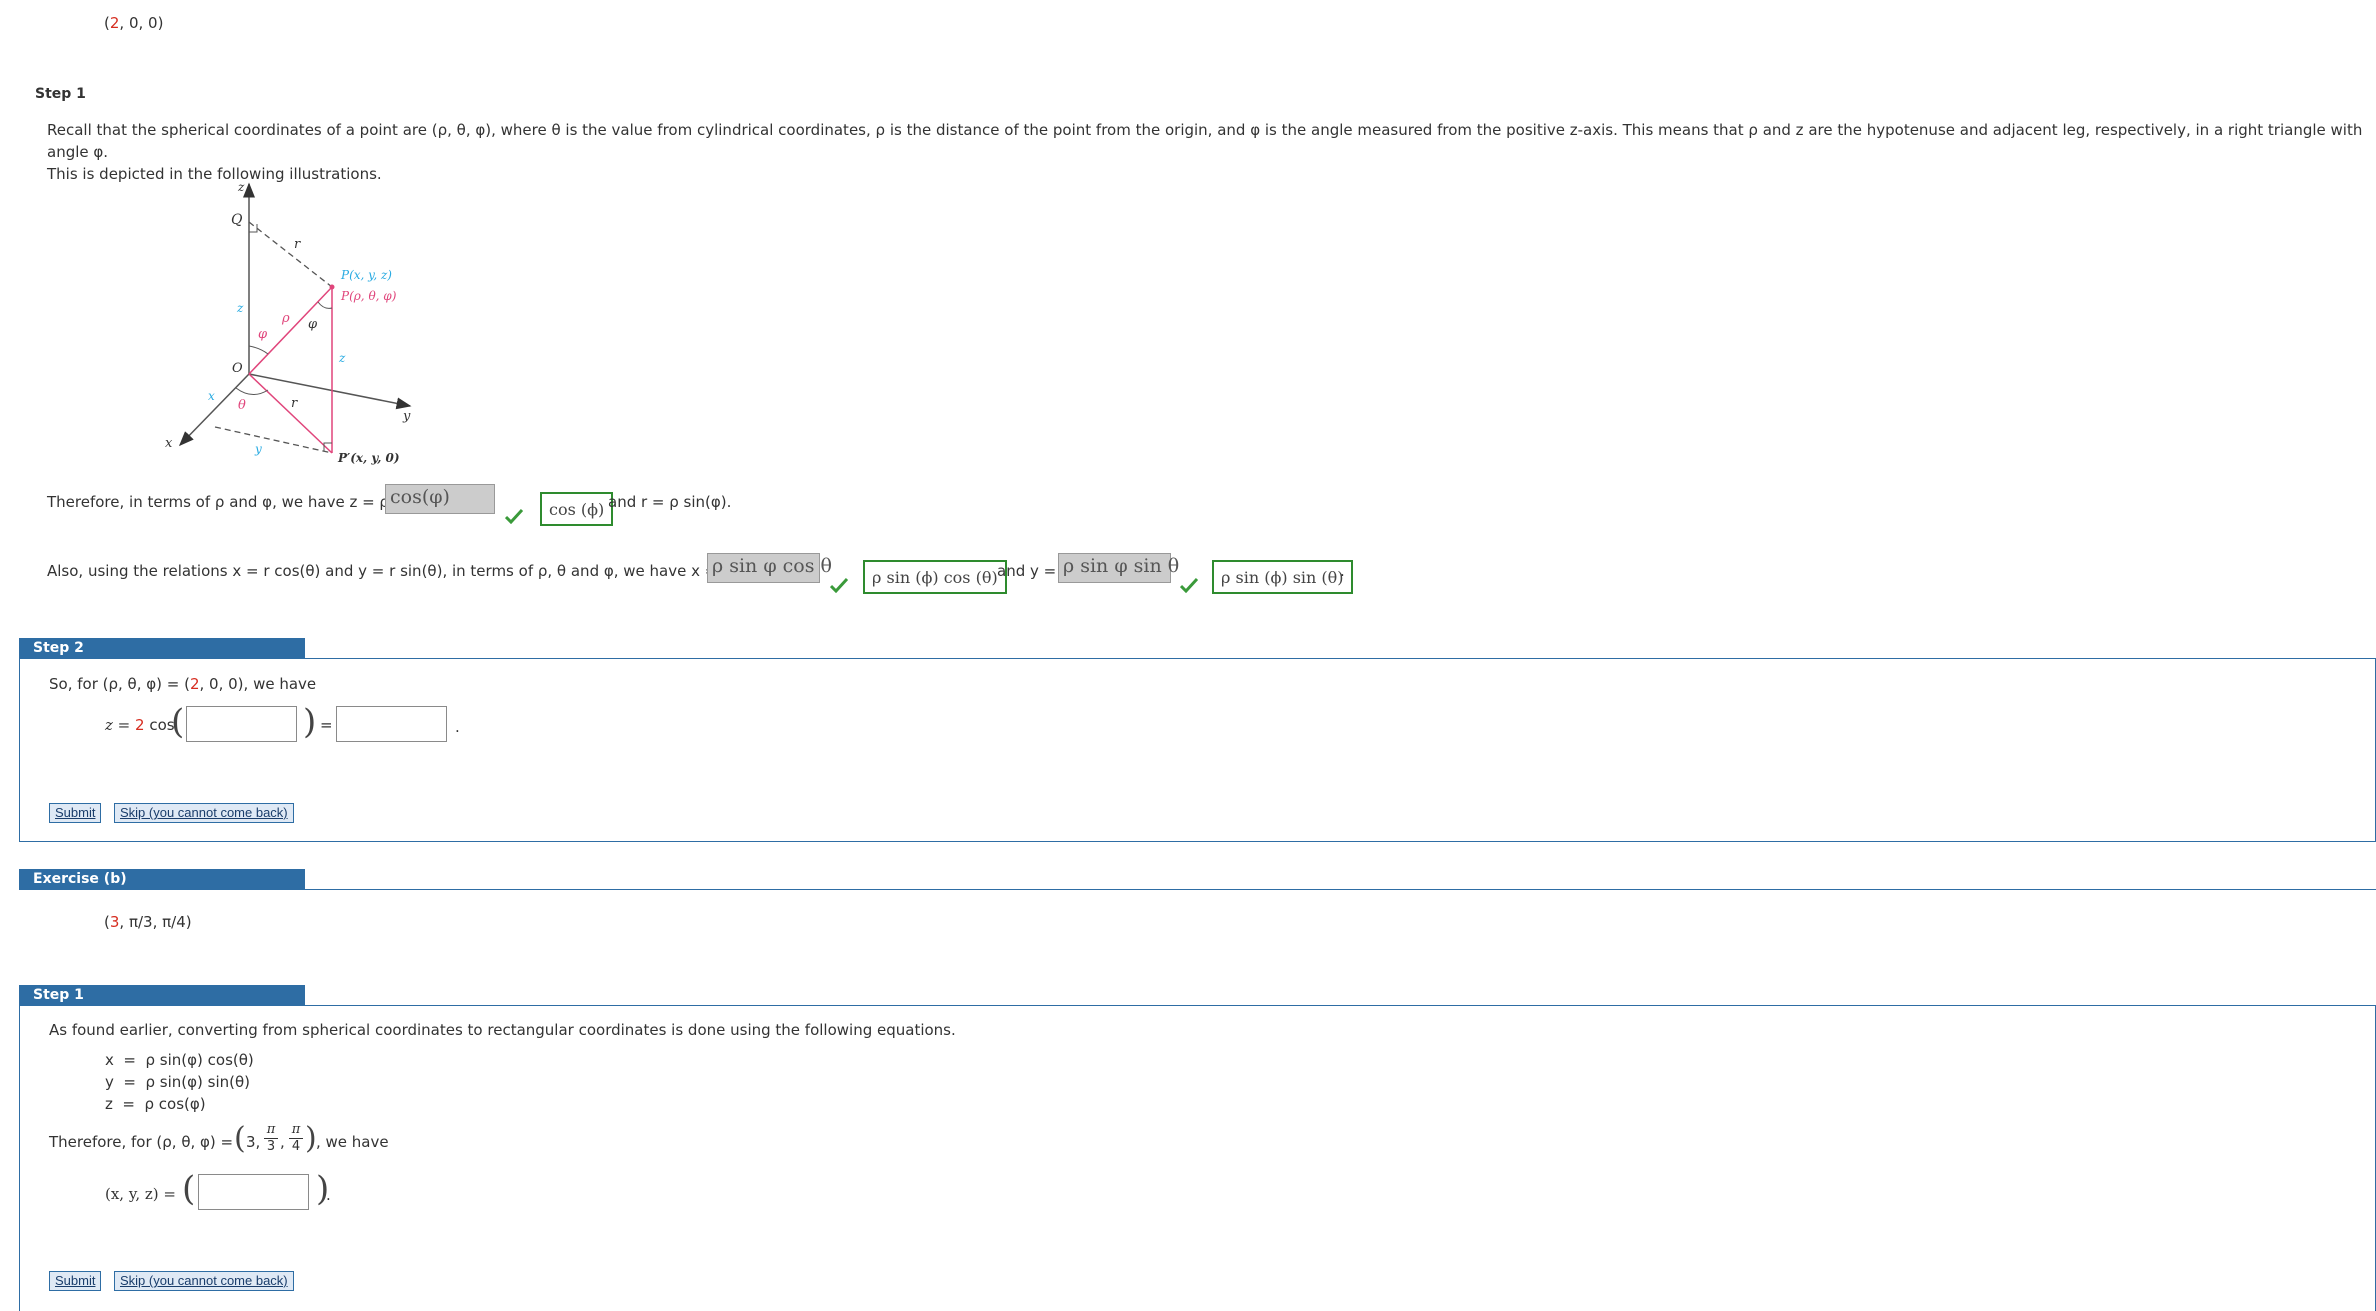 This screenshot has width=2376, height=1311. What do you see at coordinates (114, 23) in the screenshot?
I see `top-point-value: 2` at bounding box center [114, 23].